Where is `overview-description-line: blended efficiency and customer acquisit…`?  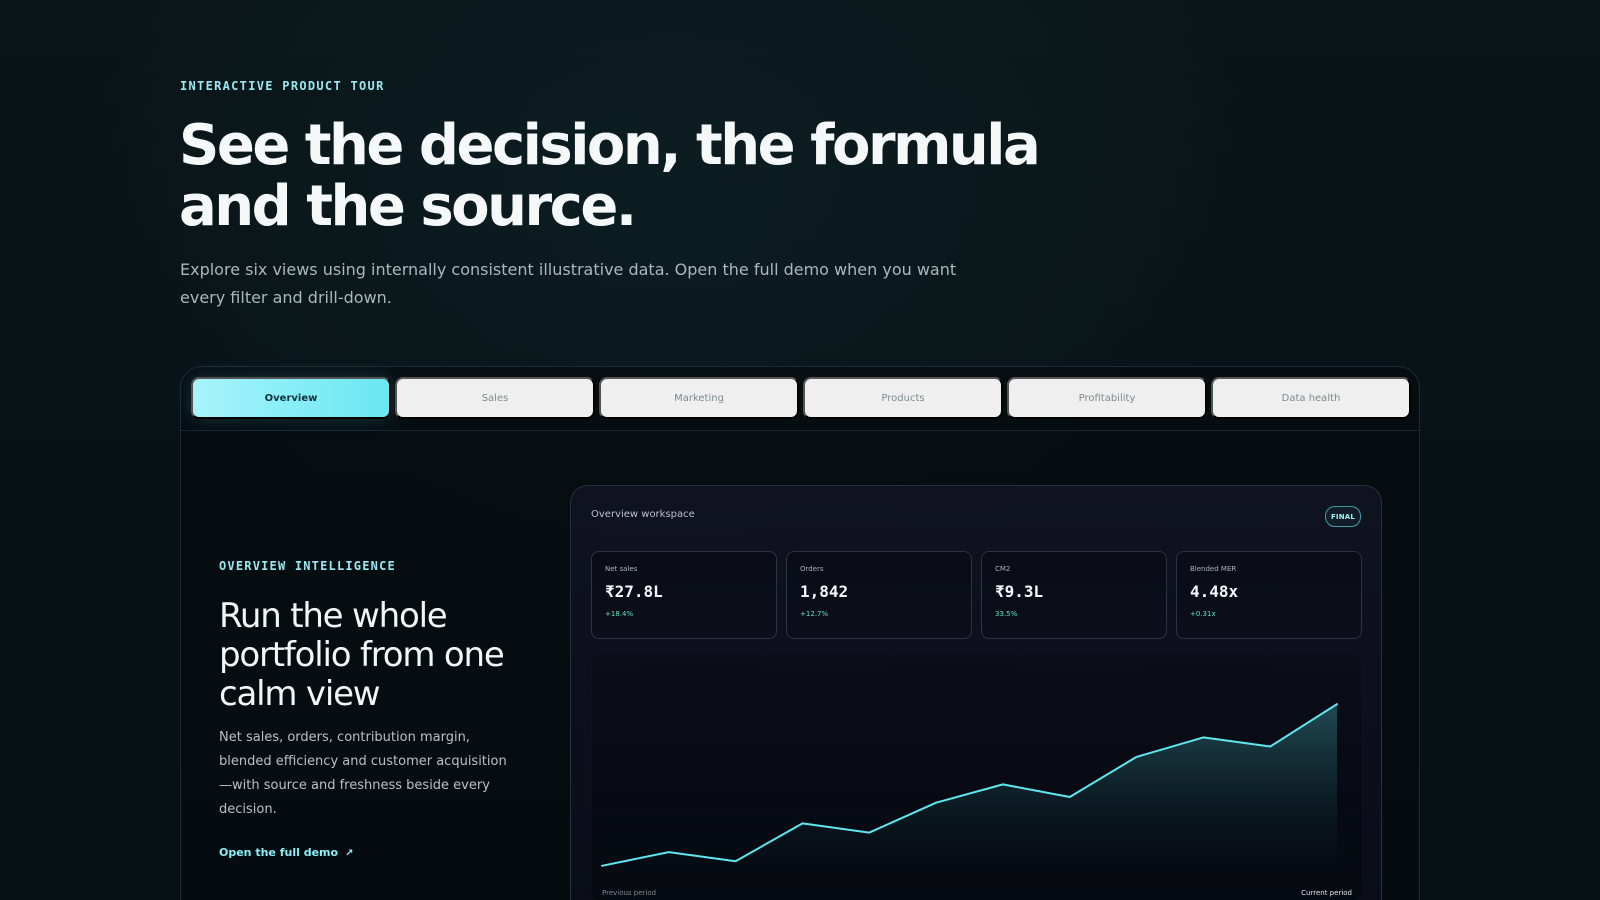
overview-description-line: blended efficiency and customer acquisit… is located at coordinates (363, 761).